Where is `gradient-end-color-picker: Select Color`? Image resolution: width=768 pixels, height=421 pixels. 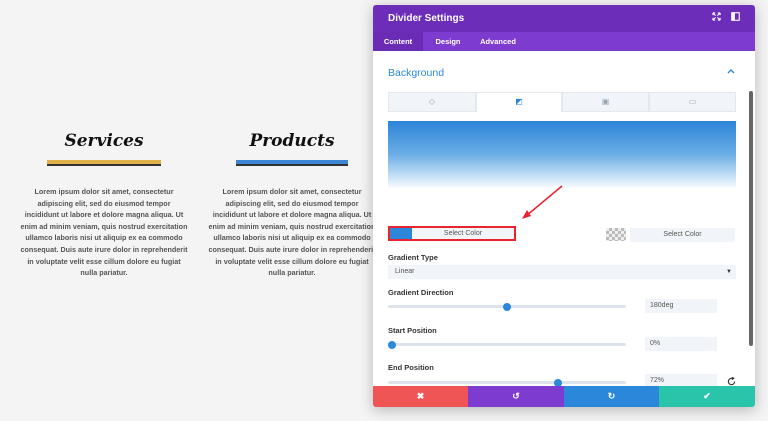 gradient-end-color-picker: Select Color is located at coordinates (671, 234).